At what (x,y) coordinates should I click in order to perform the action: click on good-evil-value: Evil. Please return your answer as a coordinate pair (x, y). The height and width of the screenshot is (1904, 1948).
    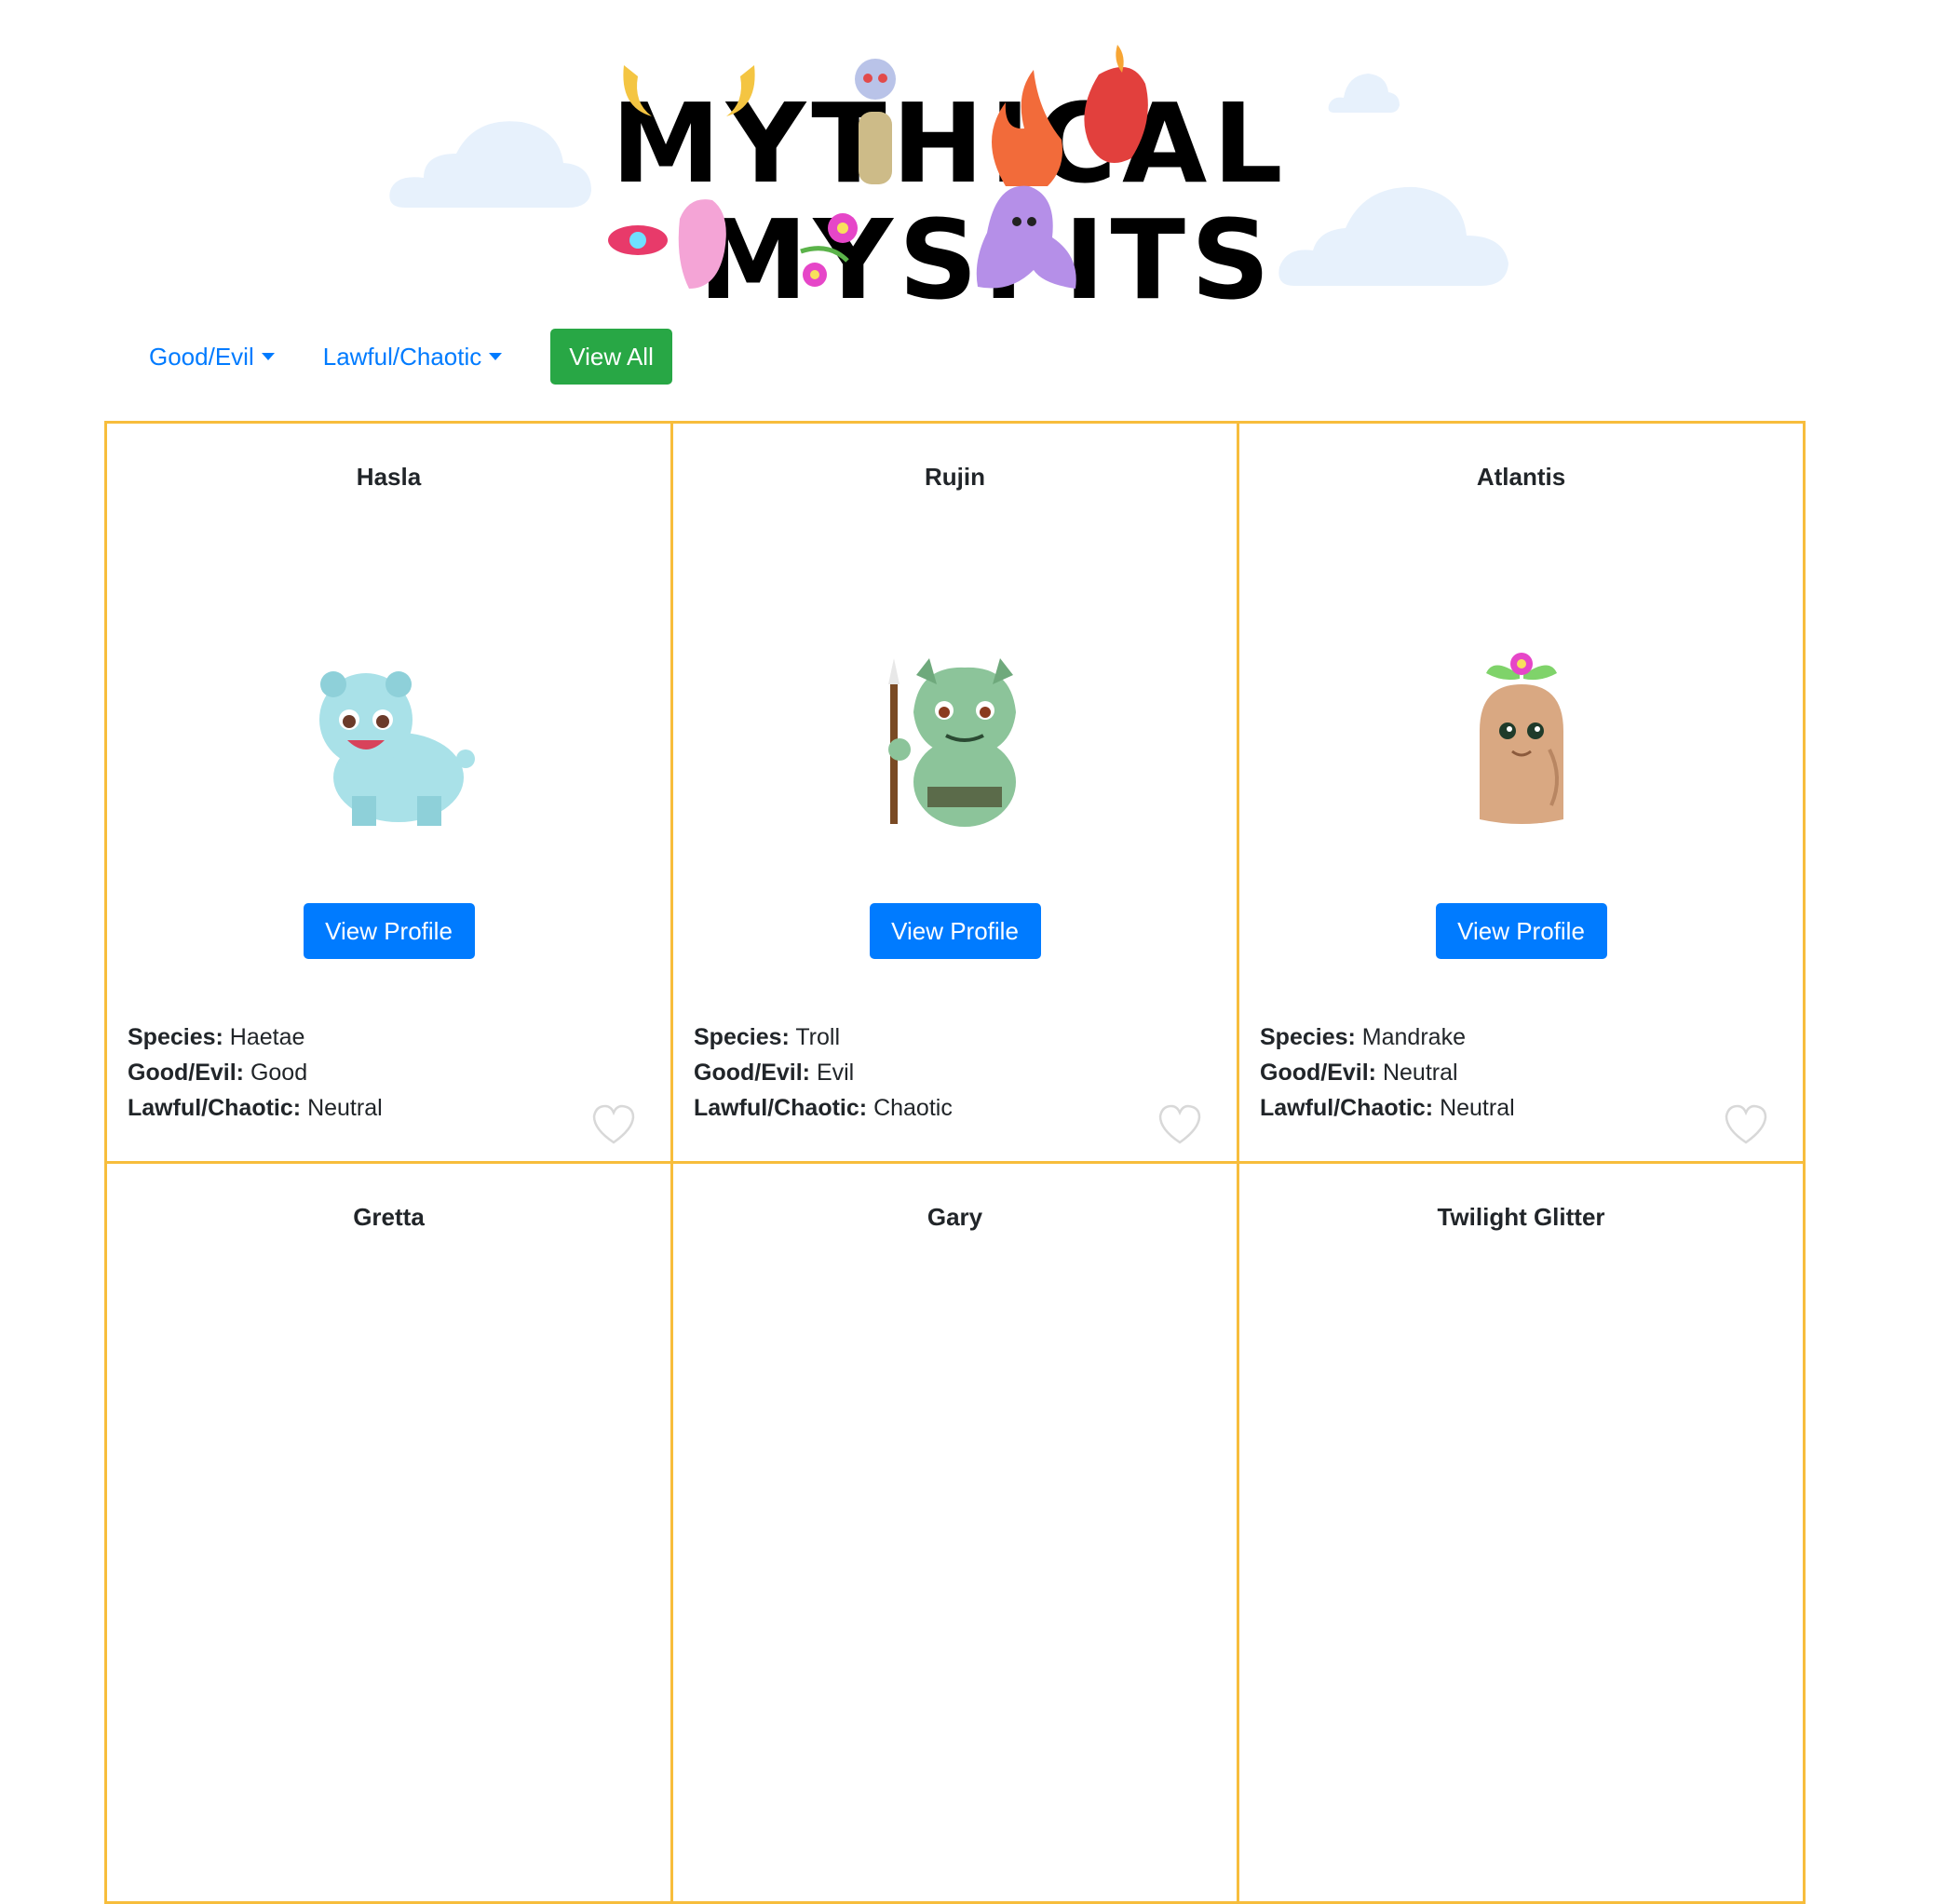
    Looking at the image, I should click on (835, 1073).